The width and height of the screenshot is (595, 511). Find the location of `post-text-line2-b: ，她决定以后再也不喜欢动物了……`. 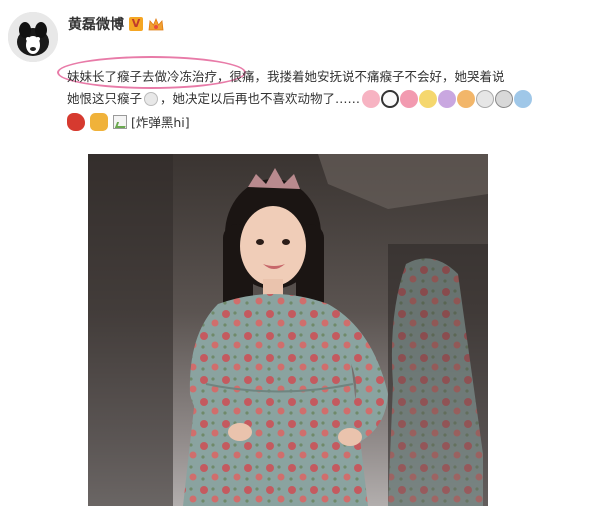

post-text-line2-b: ，她决定以后再也不喜欢动物了…… is located at coordinates (260, 98).